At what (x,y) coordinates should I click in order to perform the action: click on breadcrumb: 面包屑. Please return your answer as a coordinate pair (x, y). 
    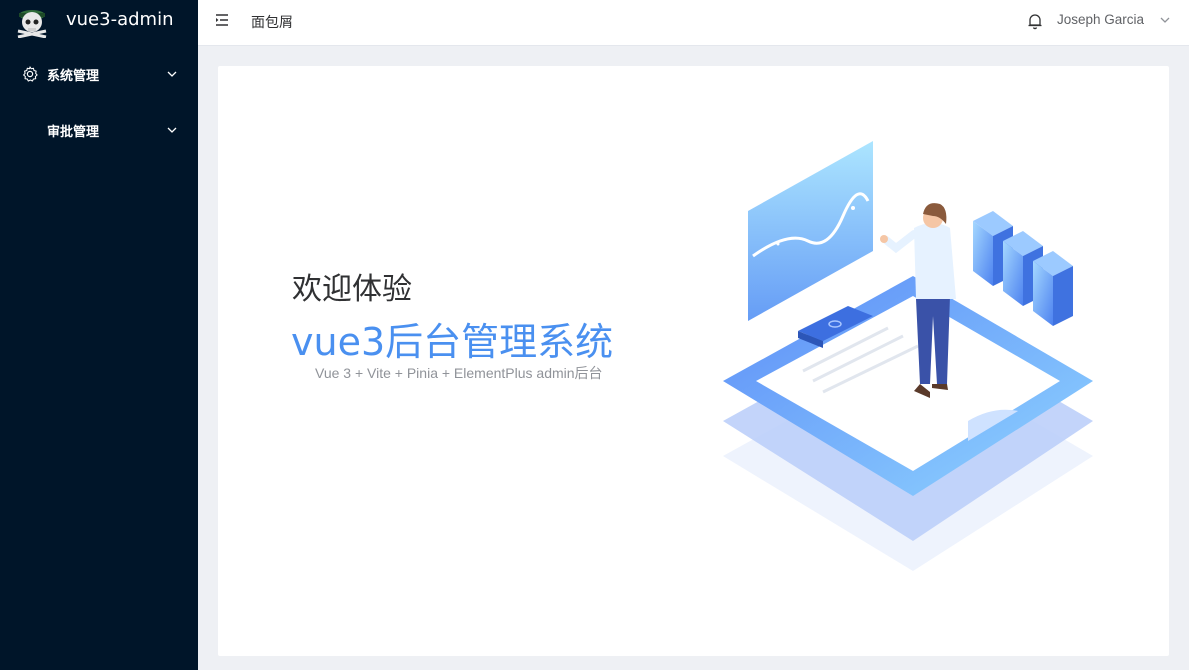
    Looking at the image, I should click on (272, 22).